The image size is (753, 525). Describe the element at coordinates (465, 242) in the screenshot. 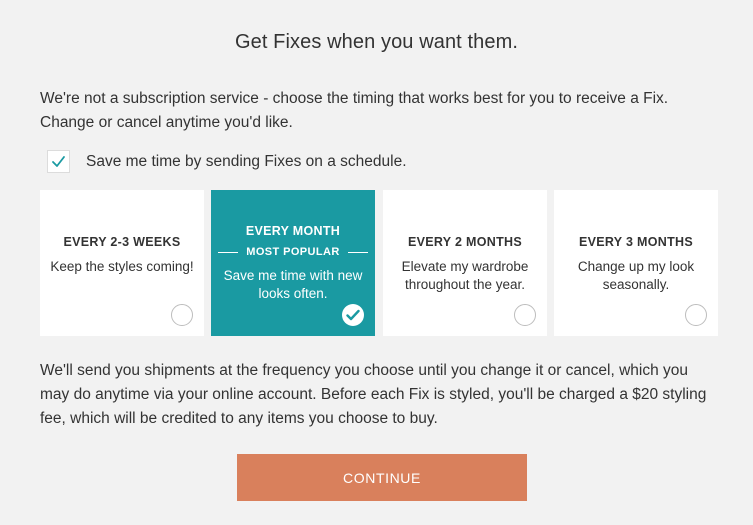

I see `option-heading: EVERY 2 MONTHS` at that location.